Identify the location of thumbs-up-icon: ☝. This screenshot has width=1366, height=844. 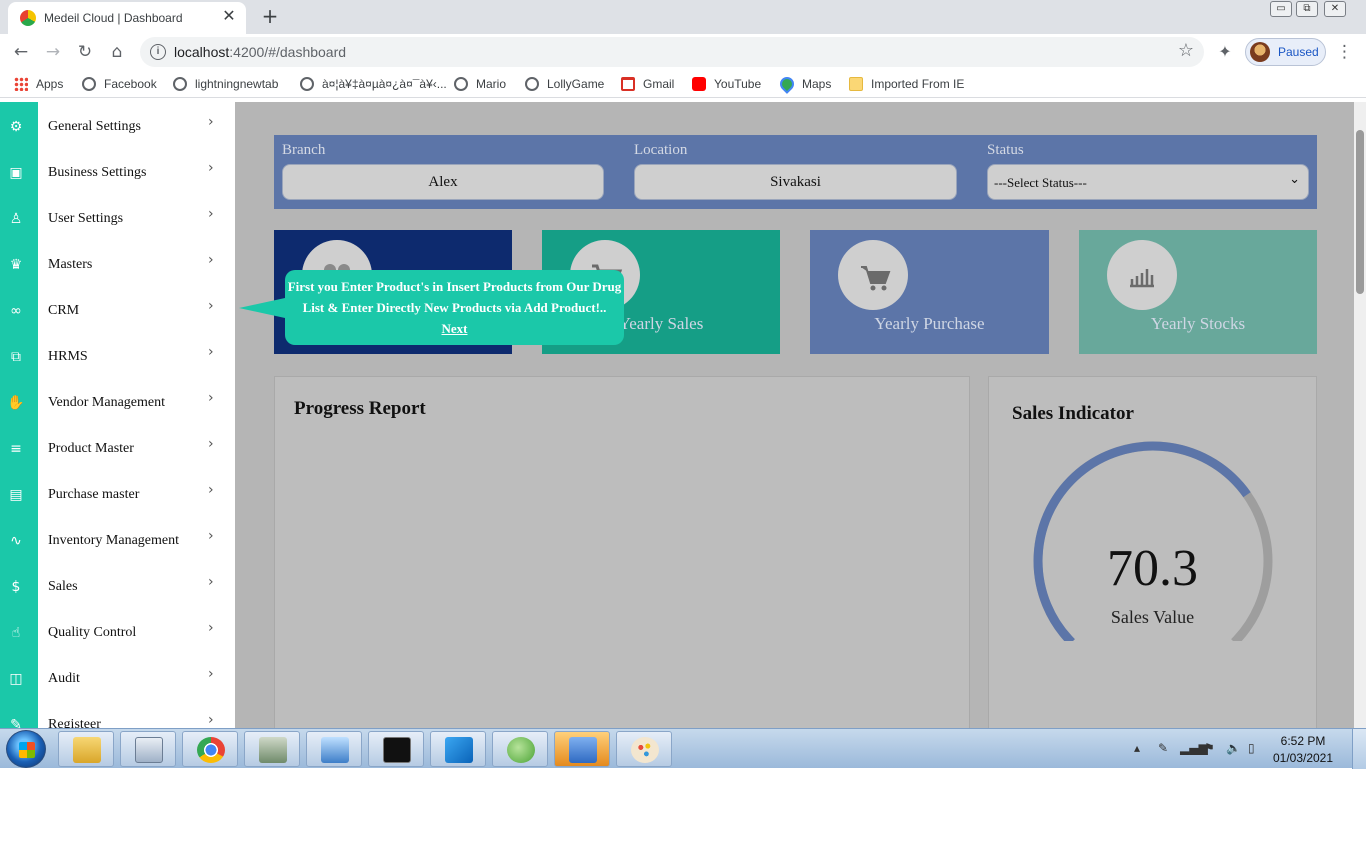
(16, 633).